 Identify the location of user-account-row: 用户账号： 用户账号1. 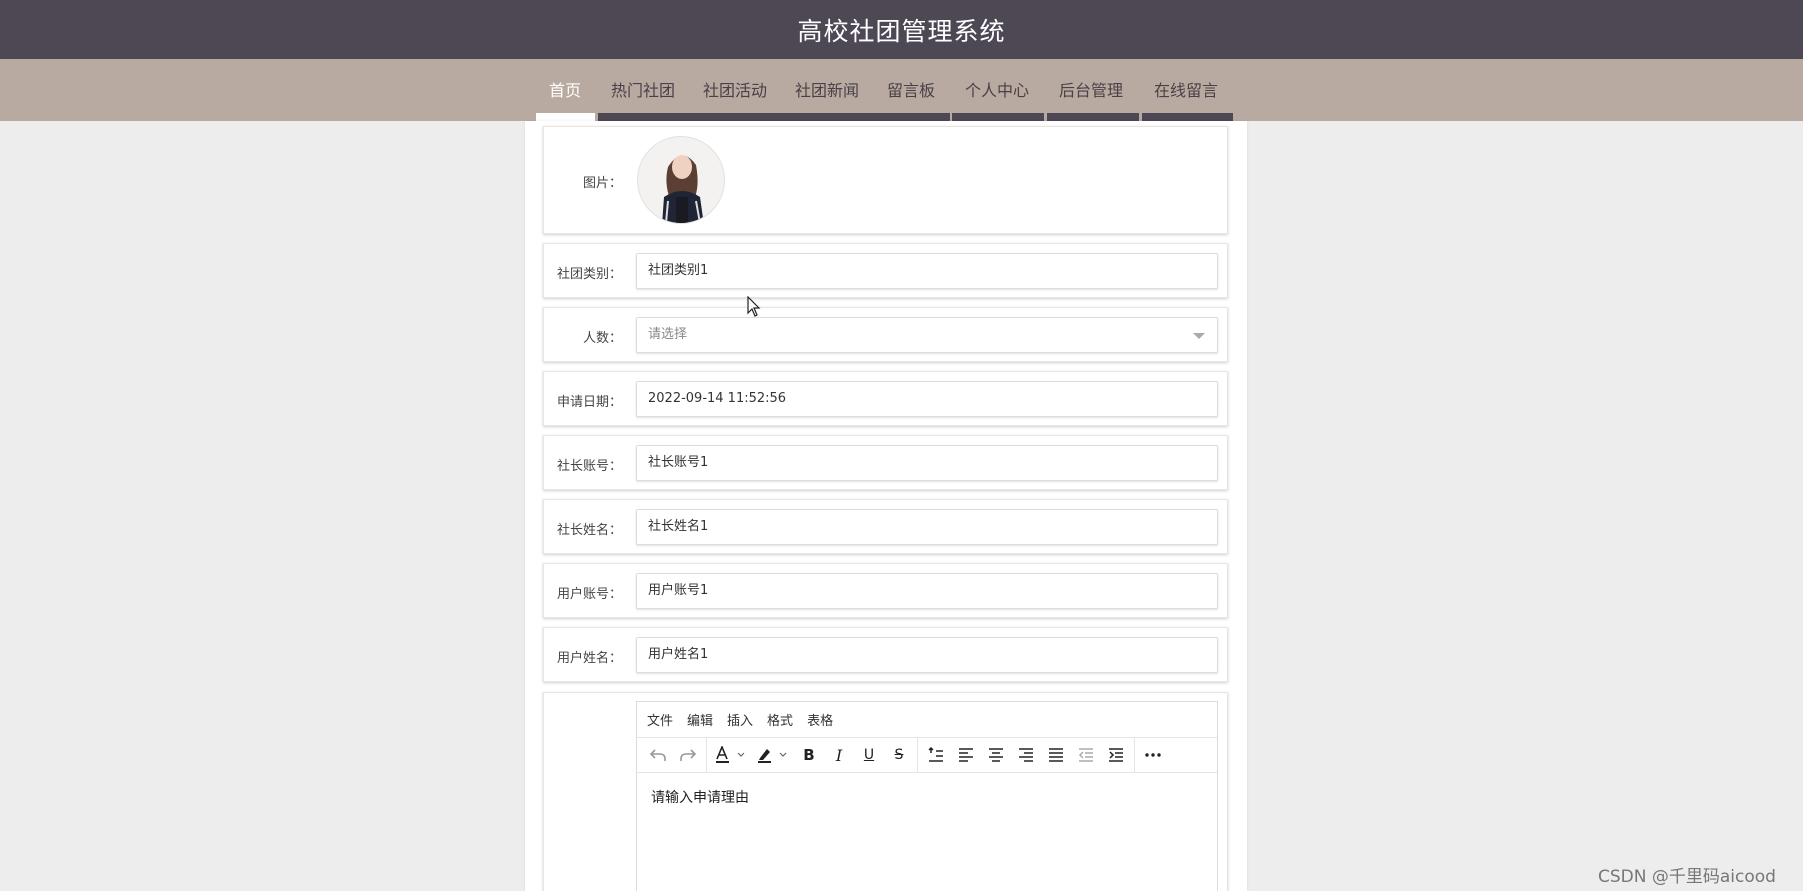
(885, 590).